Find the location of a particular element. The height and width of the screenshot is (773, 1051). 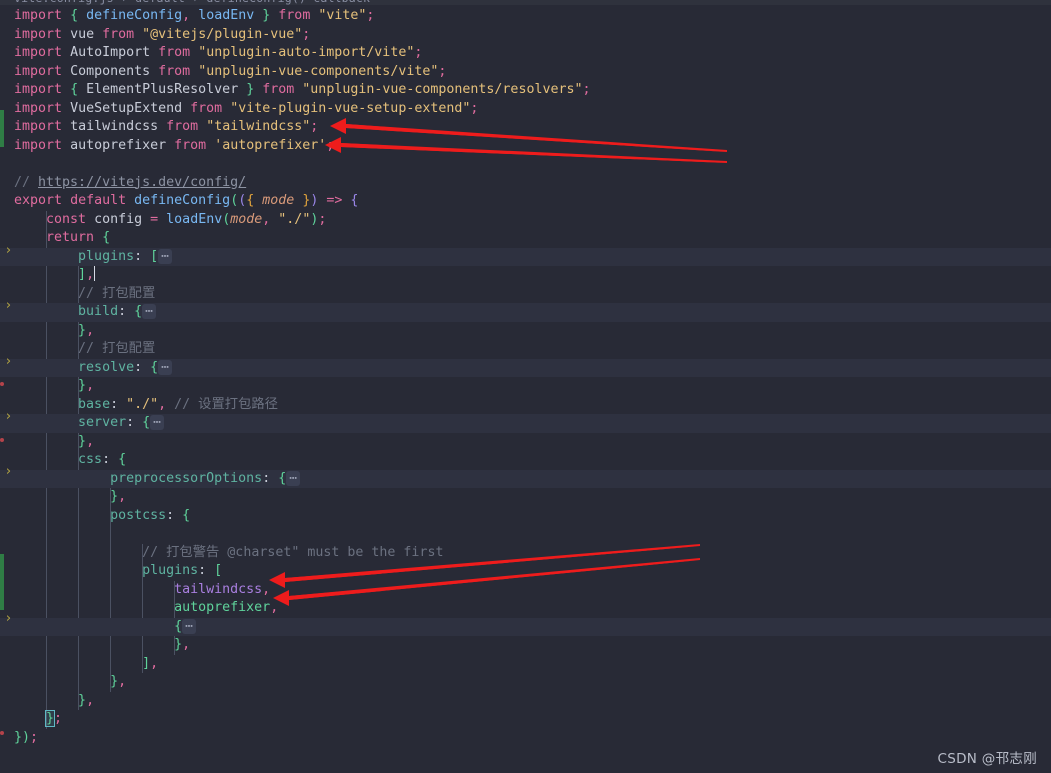

code-line: postcss: { is located at coordinates (525, 516).